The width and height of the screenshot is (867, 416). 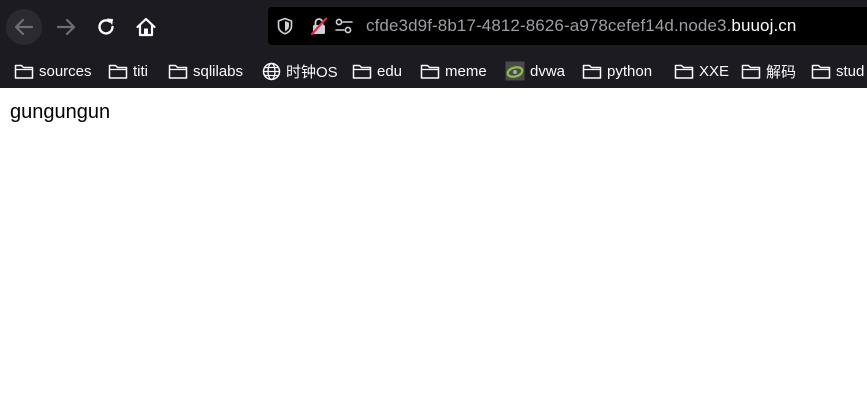 I want to click on bookmark-meme: meme, so click(x=453, y=71).